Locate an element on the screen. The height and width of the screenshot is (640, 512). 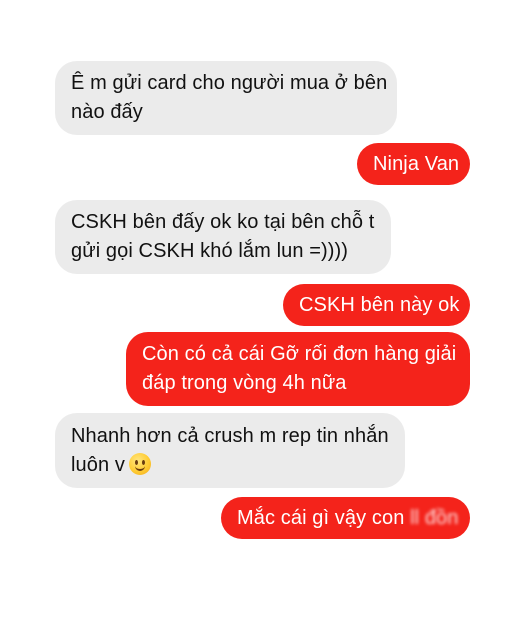
message-incoming: Ê m gửi card cho người mua ở bên nào đấy is located at coordinates (226, 98).